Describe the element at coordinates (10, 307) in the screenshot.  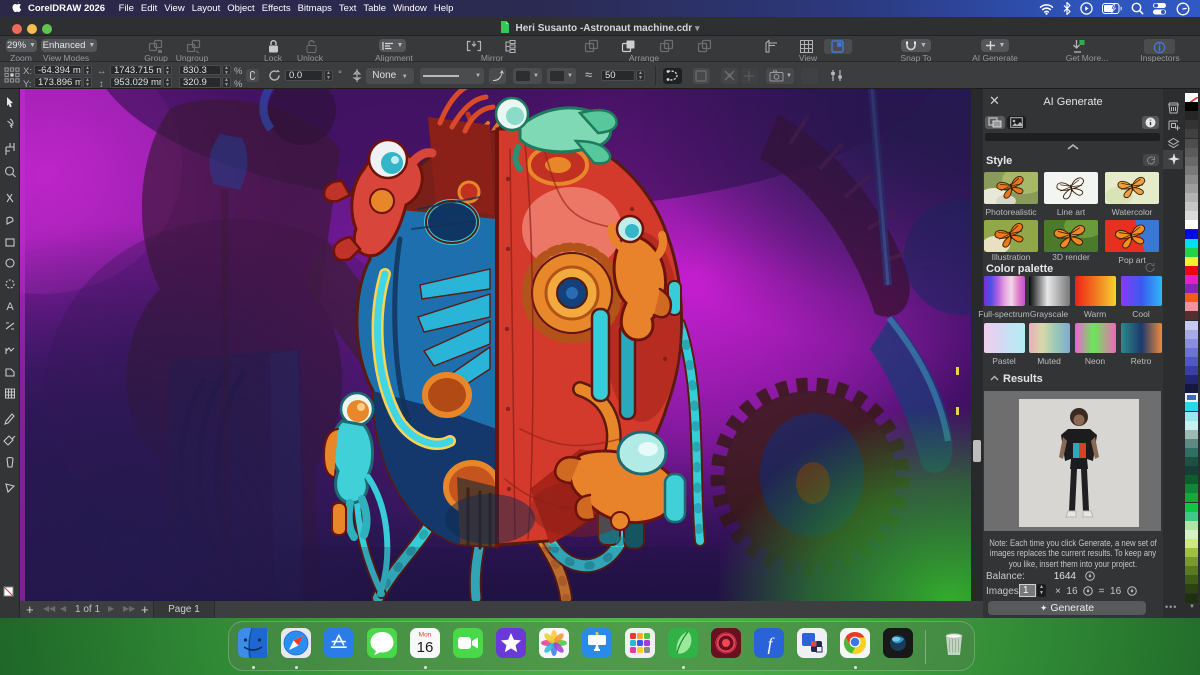
I see `svg-text: A` at that location.